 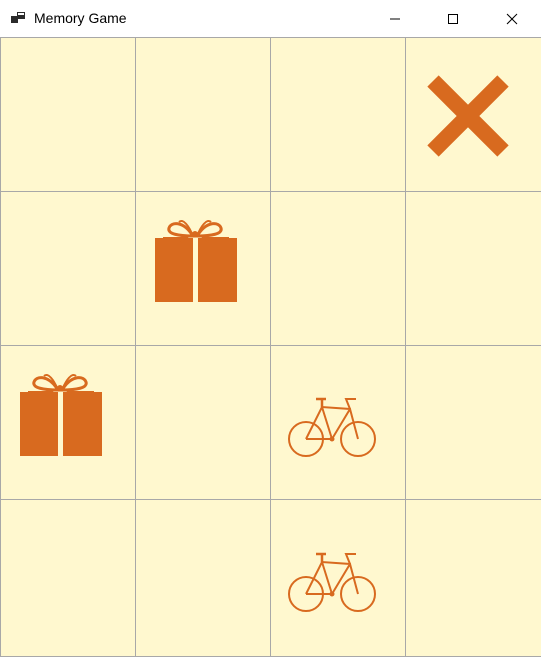 I want to click on card-r4-c1, so click(x=67, y=578).